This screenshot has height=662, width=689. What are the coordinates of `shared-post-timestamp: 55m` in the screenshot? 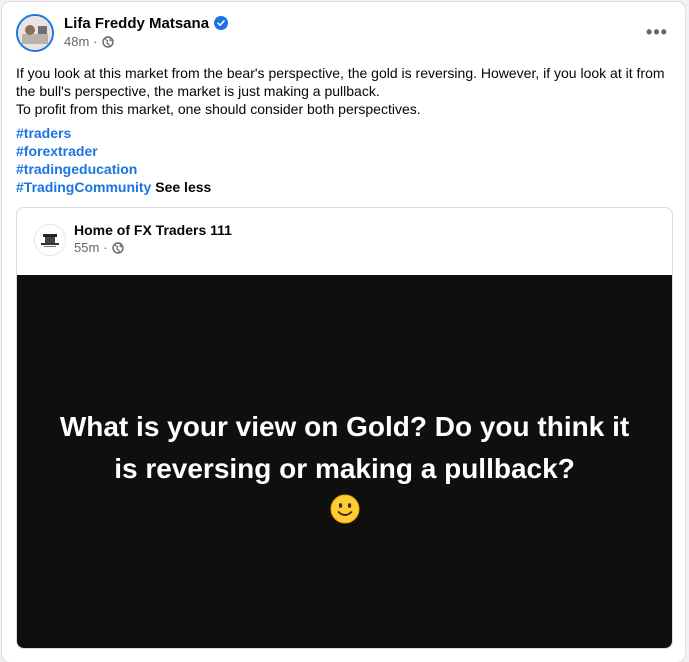 It's located at (86, 248).